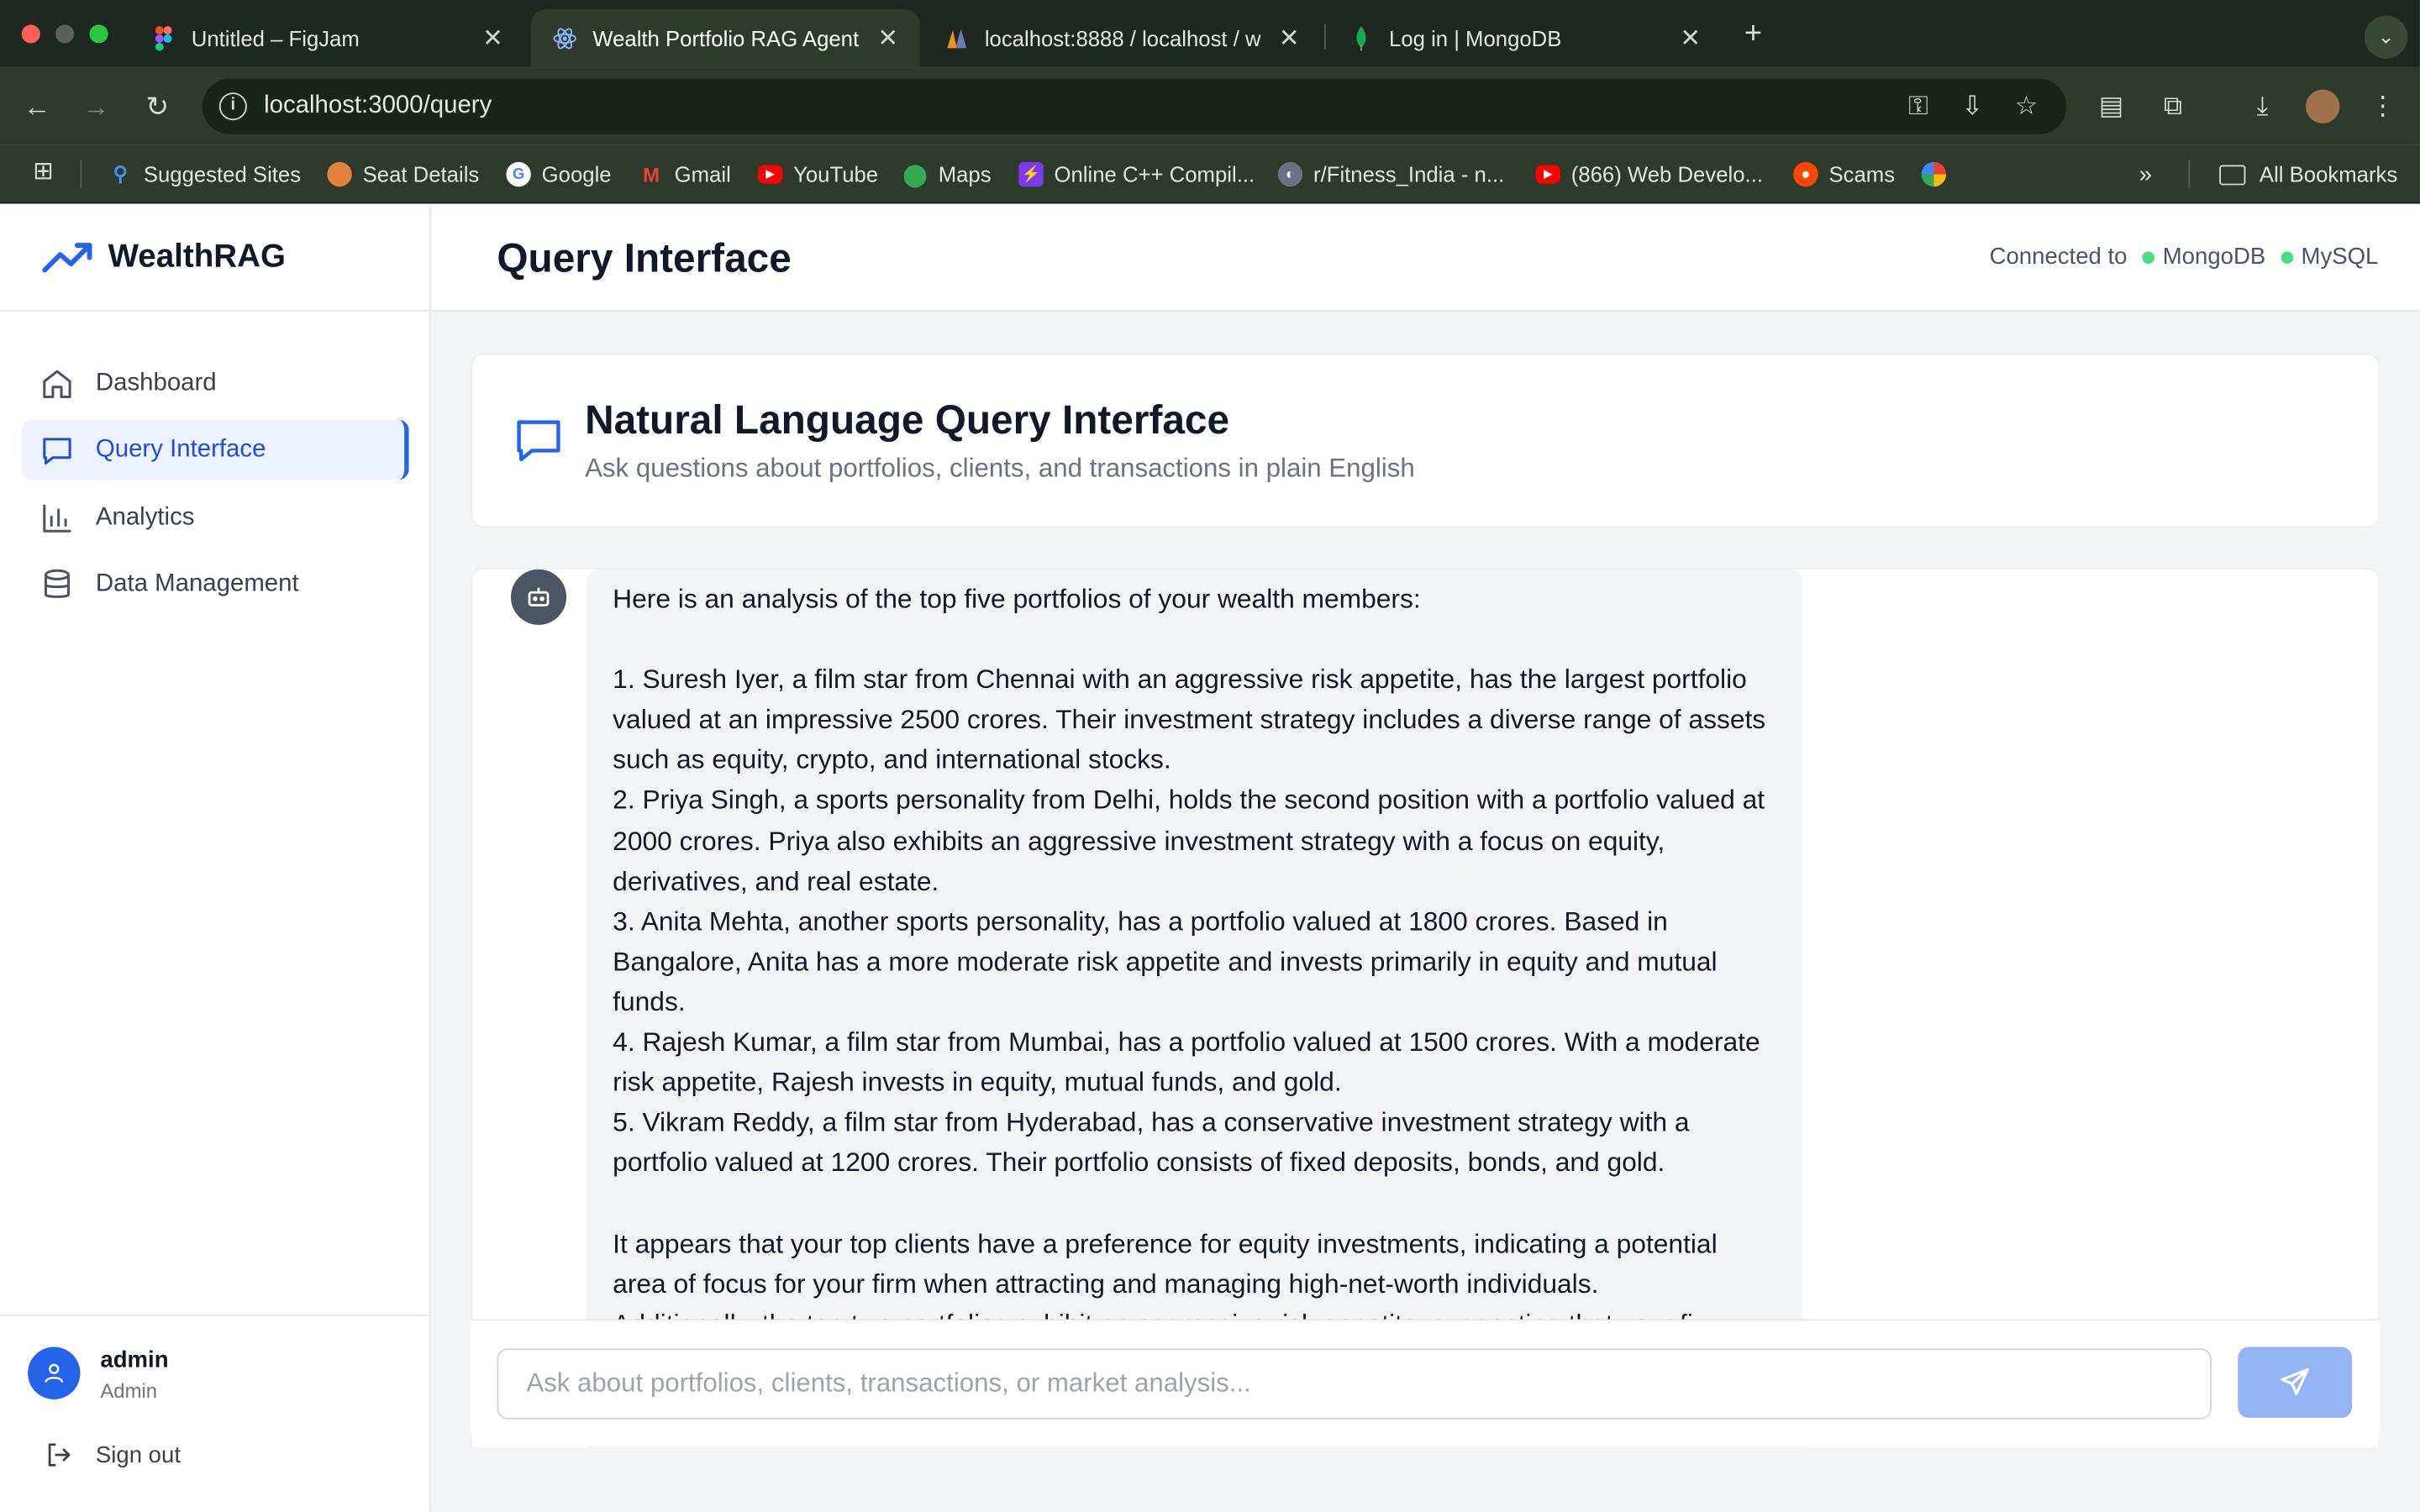  I want to click on bookmark-item: ⚲ Suggested Sites, so click(205, 174).